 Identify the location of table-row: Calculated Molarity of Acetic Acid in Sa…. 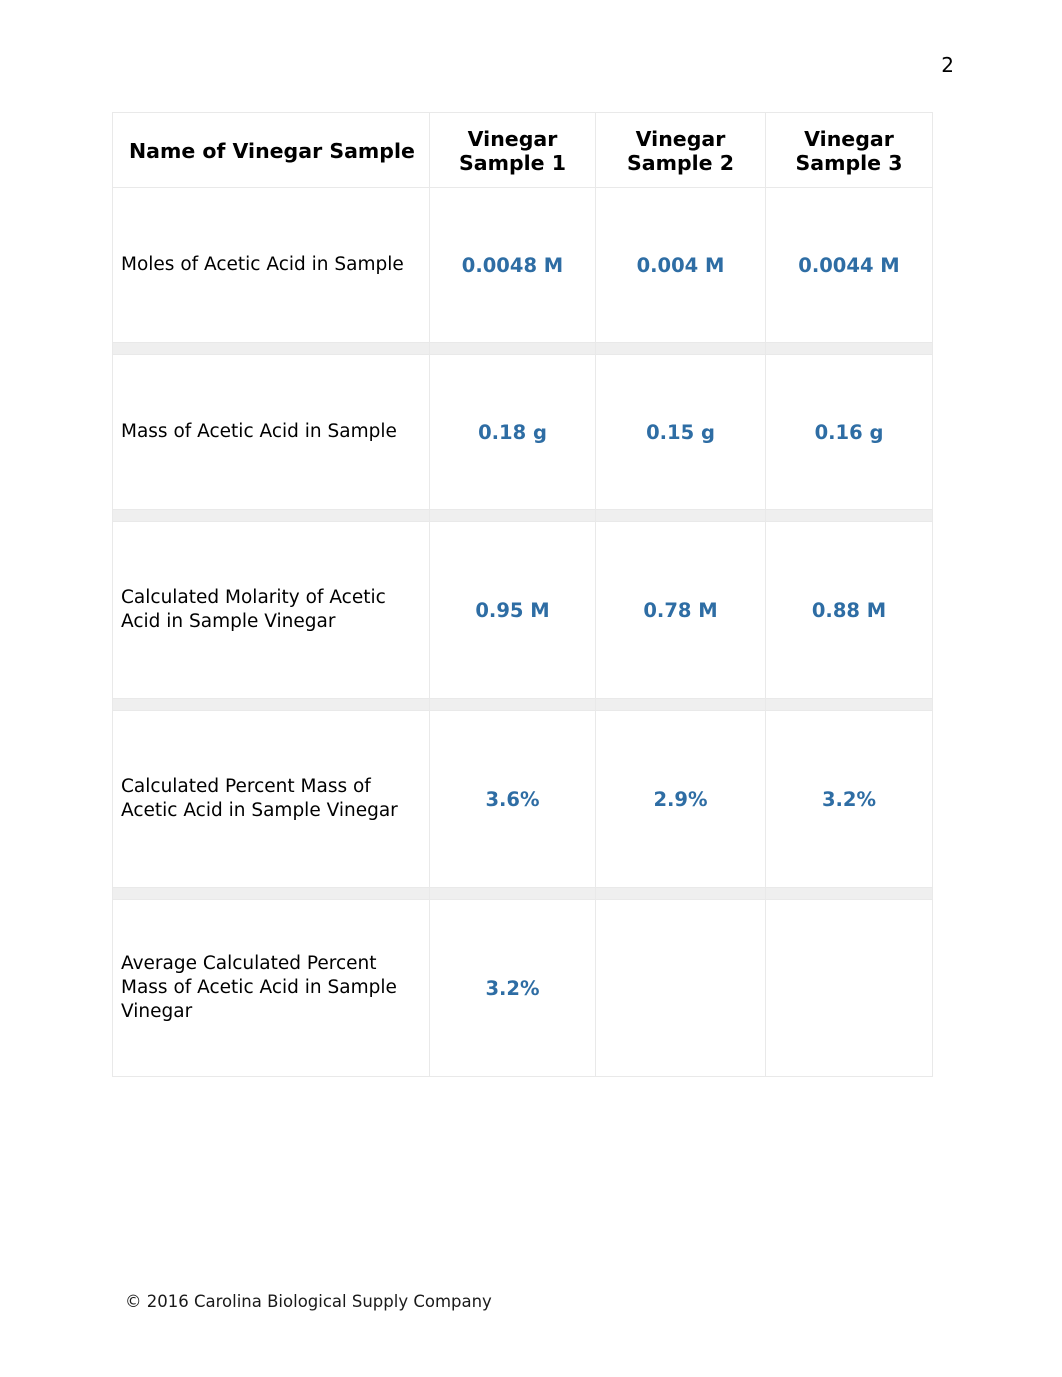
(522, 610).